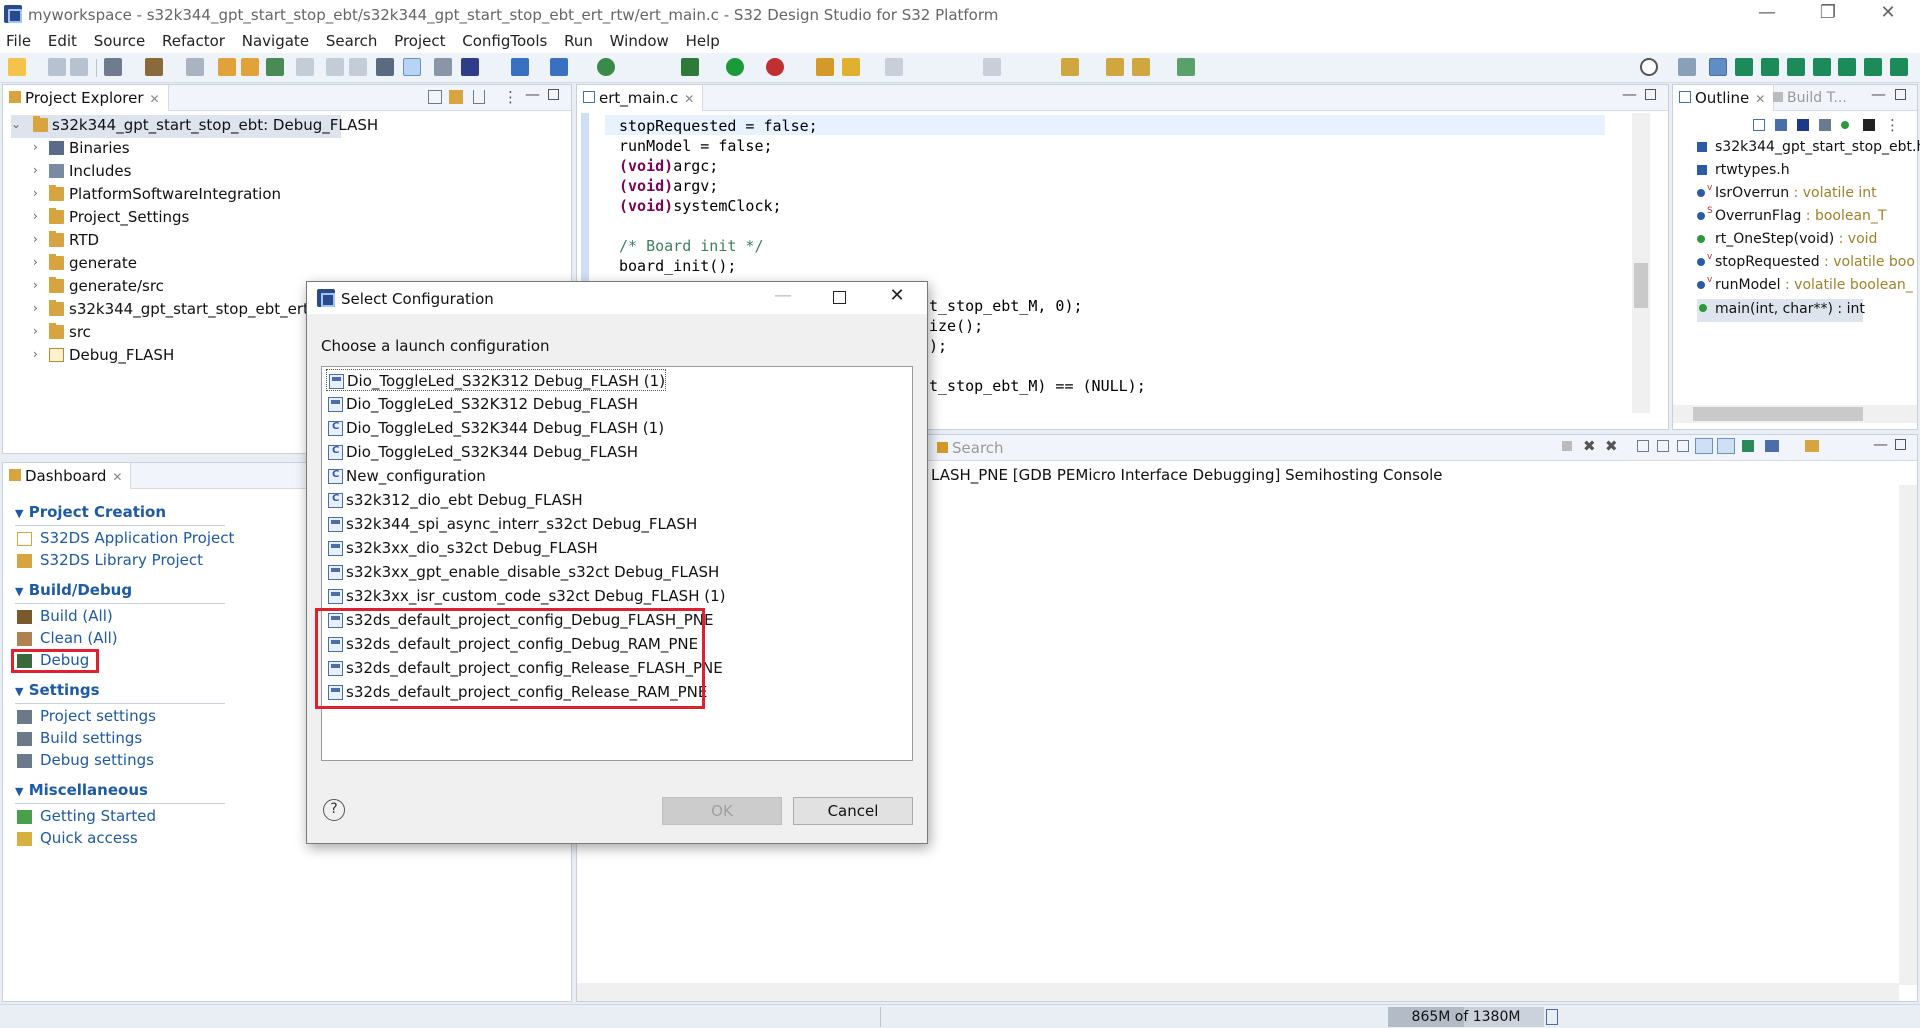 This screenshot has width=1920, height=1028. What do you see at coordinates (462, 548) in the screenshot?
I see `list-item: s32k3xx_dio_s32ct Debug_FLASH` at bounding box center [462, 548].